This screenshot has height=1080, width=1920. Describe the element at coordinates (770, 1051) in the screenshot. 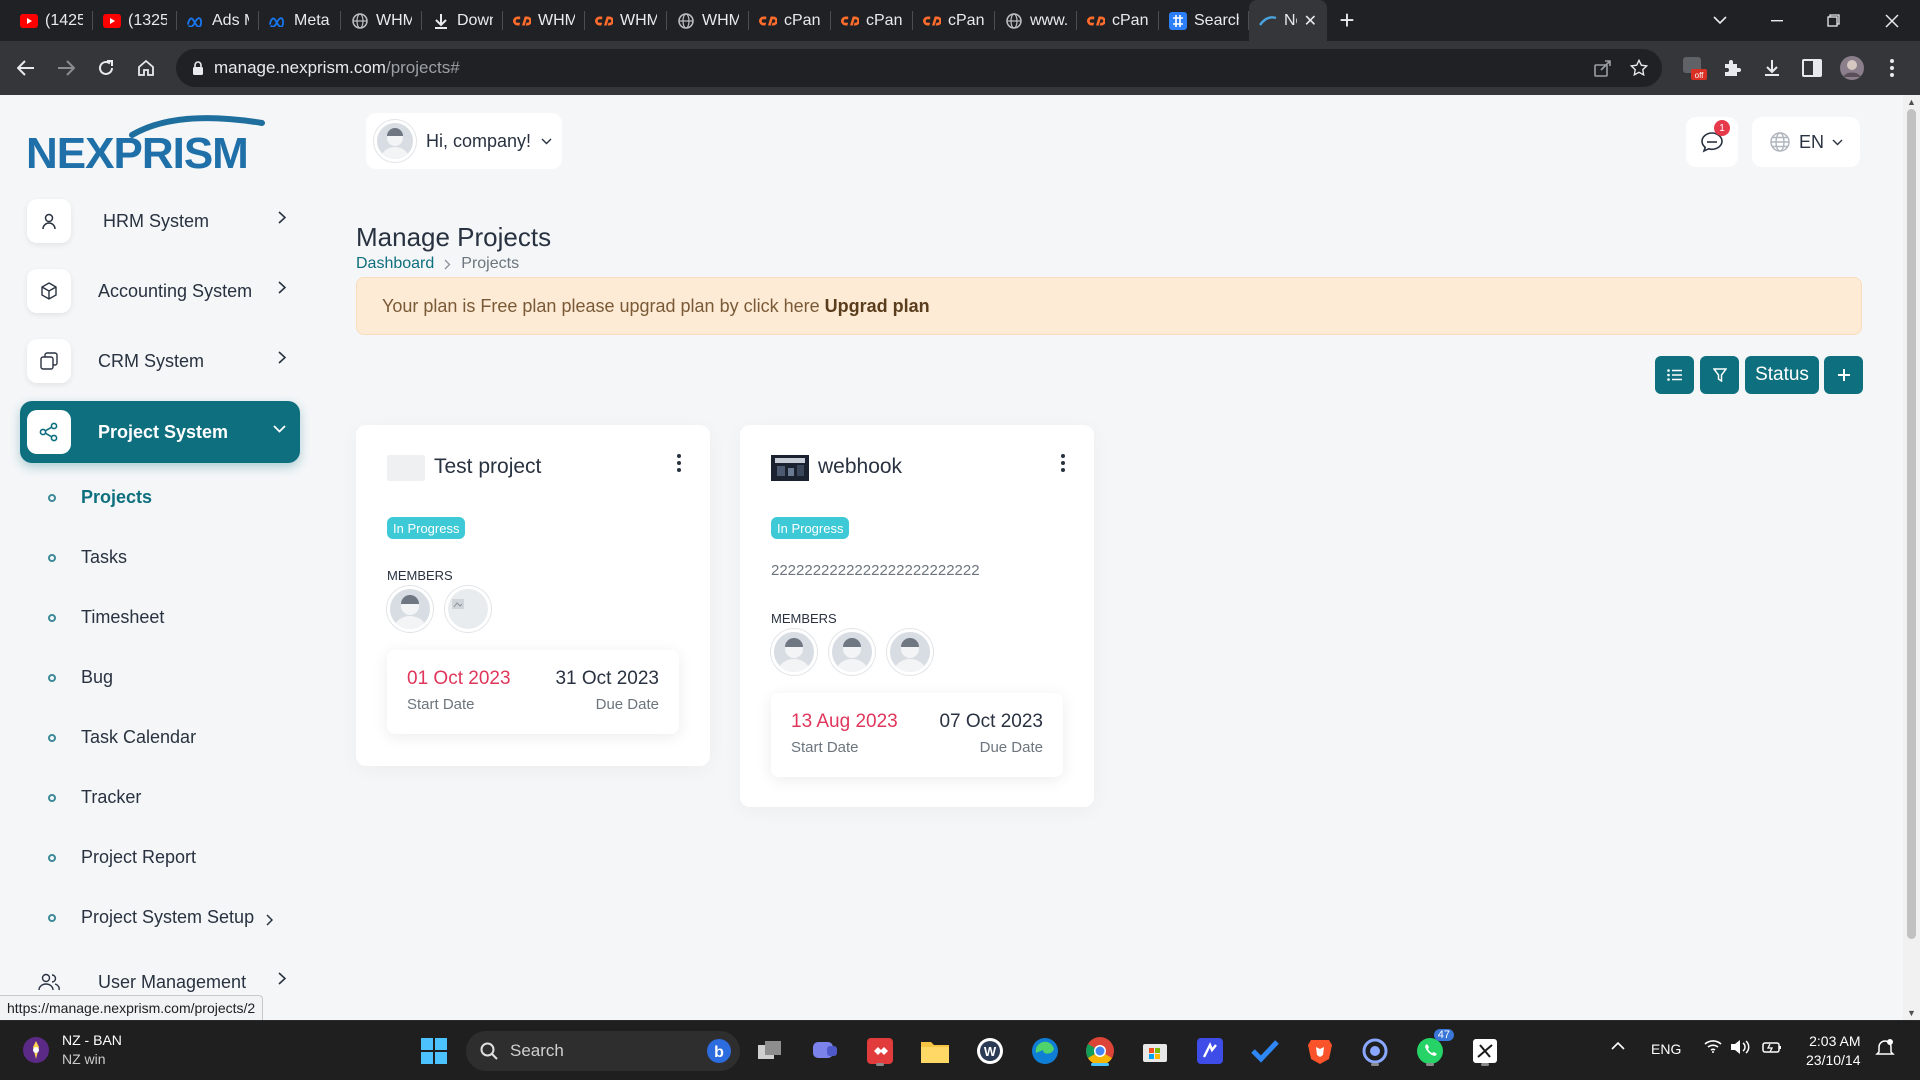

I see `task-view-icon` at that location.